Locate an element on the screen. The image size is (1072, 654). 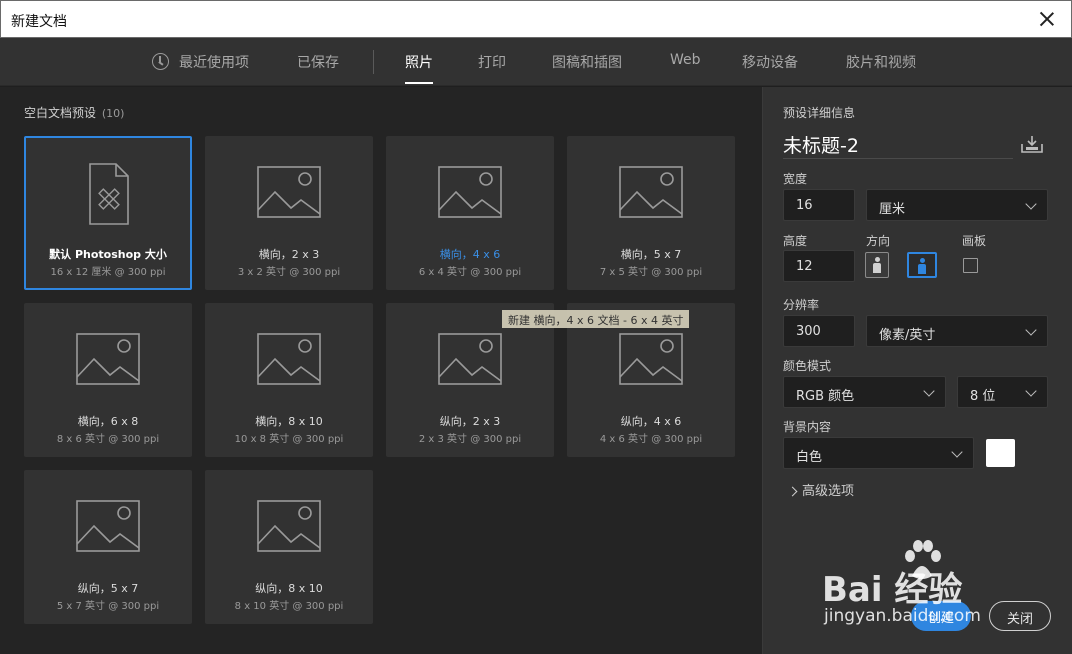
document-name-field: 未标题-2 is located at coordinates (898, 145).